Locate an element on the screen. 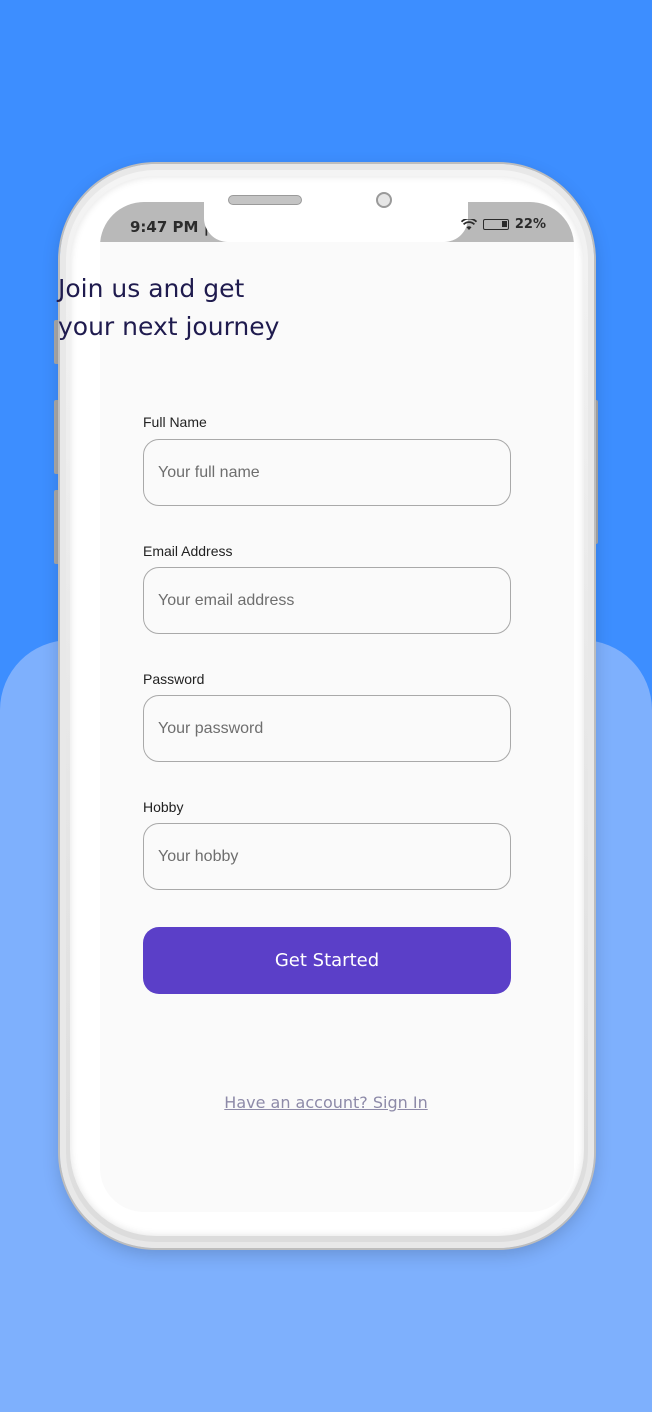 This screenshot has width=652, height=1412. page-title: Join us and get your next journey is located at coordinates (238, 307).